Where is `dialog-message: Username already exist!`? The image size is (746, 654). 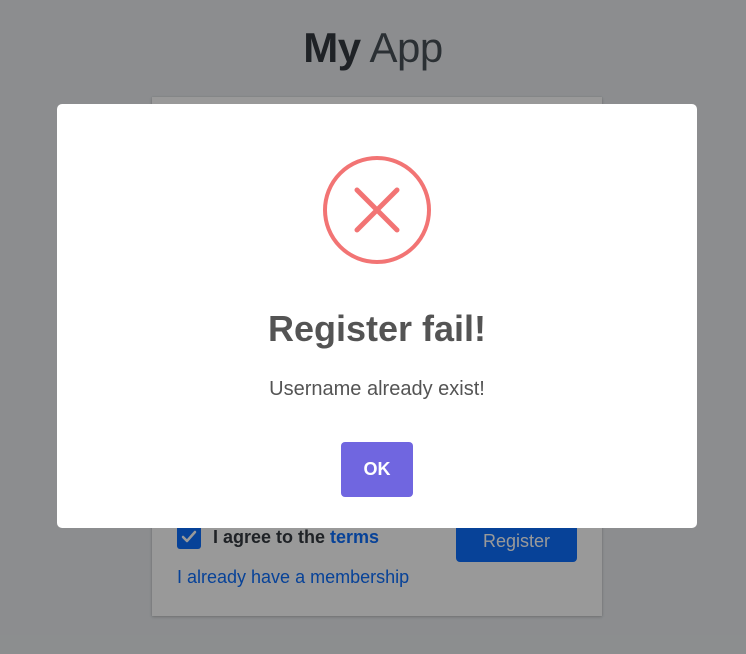 dialog-message: Username already exist! is located at coordinates (377, 389).